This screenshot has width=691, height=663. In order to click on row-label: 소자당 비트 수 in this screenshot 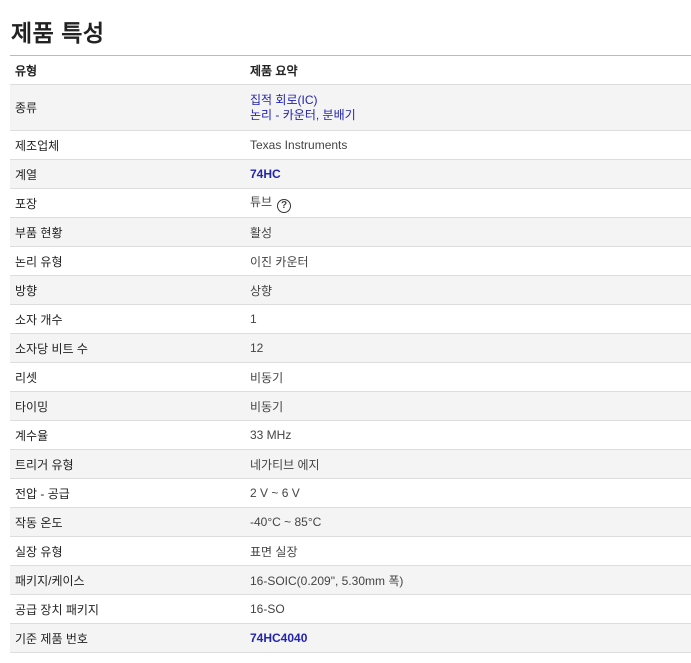, I will do `click(51, 348)`.